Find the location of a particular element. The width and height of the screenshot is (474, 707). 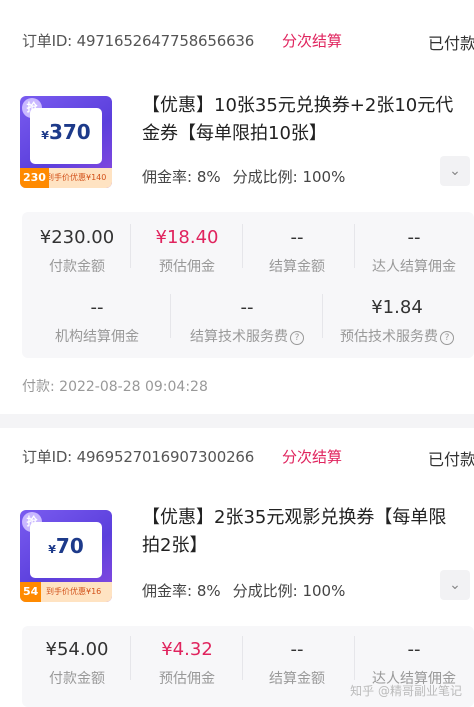

order-header: 订单ID: 4969527016907300266 分次结算 已付款 is located at coordinates (248, 458).